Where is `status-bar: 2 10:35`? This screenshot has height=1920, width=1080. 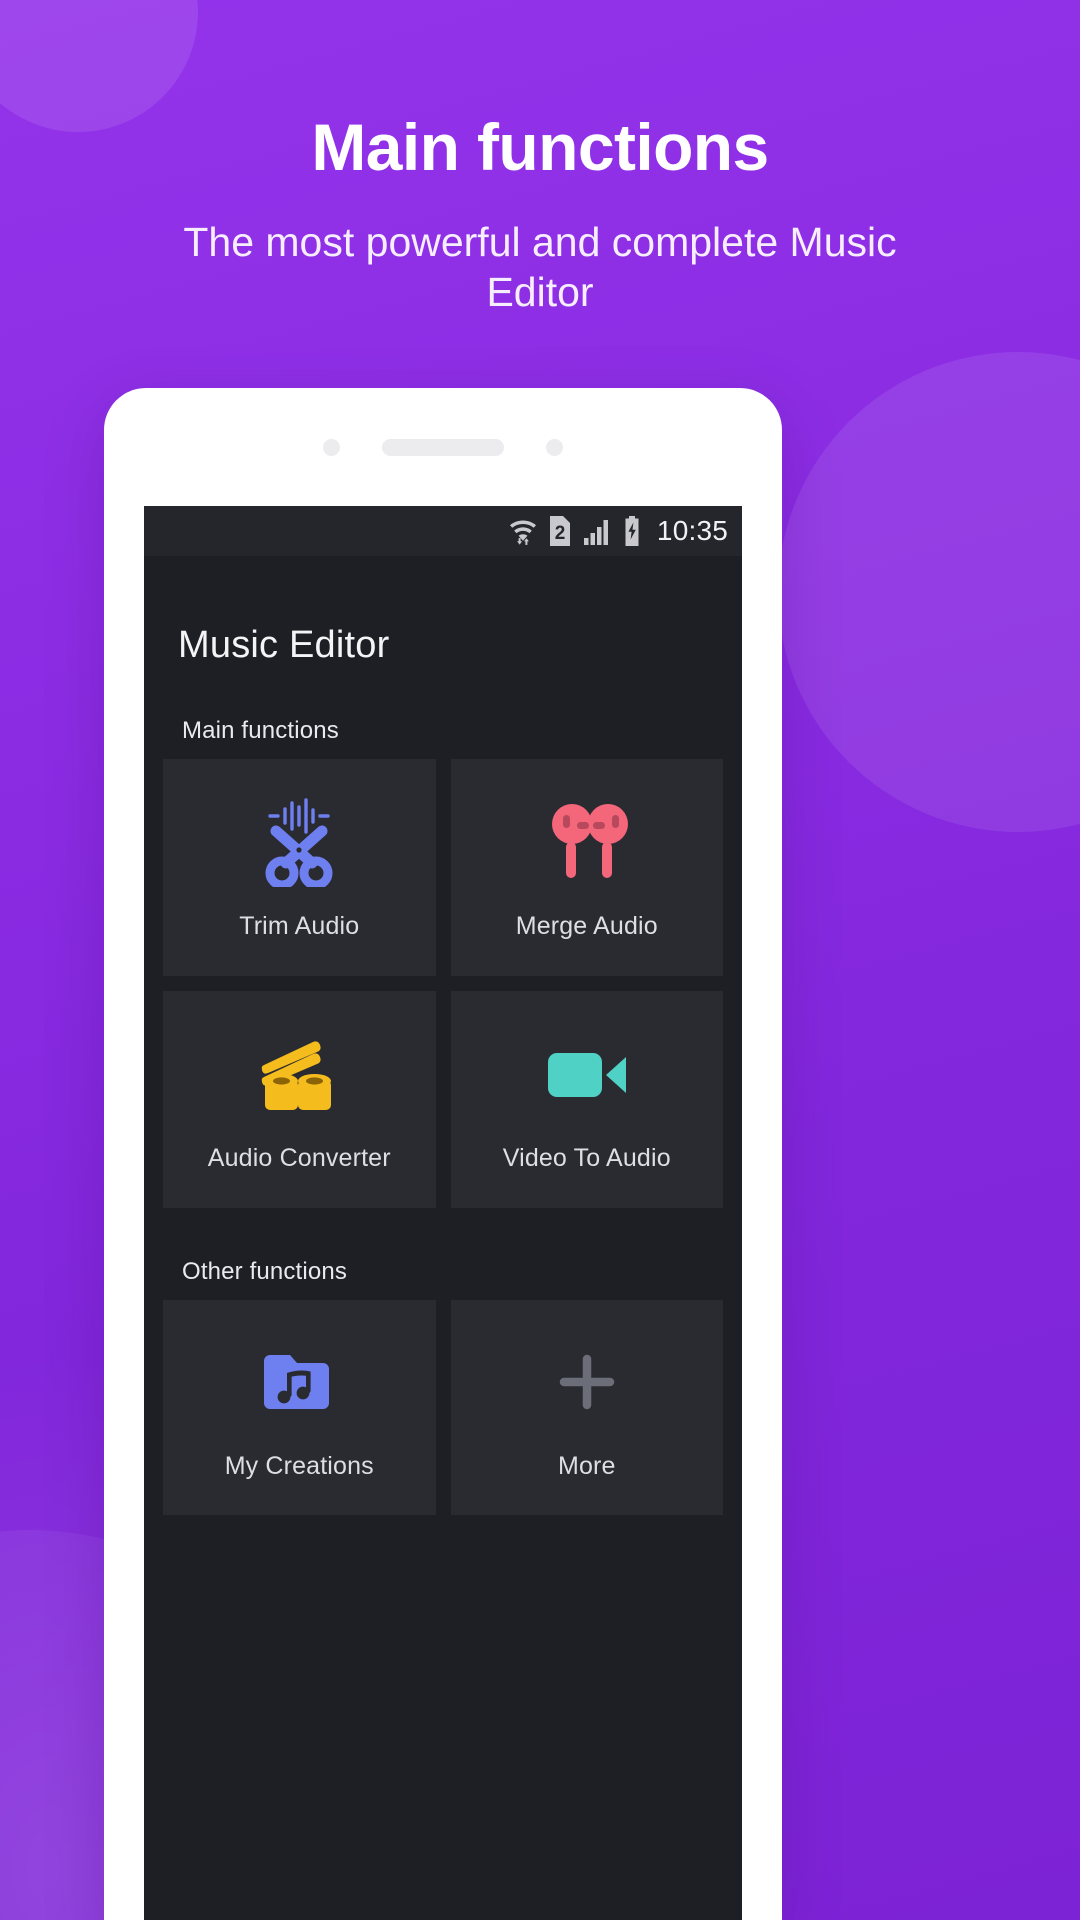
status-bar: 2 10:35 is located at coordinates (443, 531).